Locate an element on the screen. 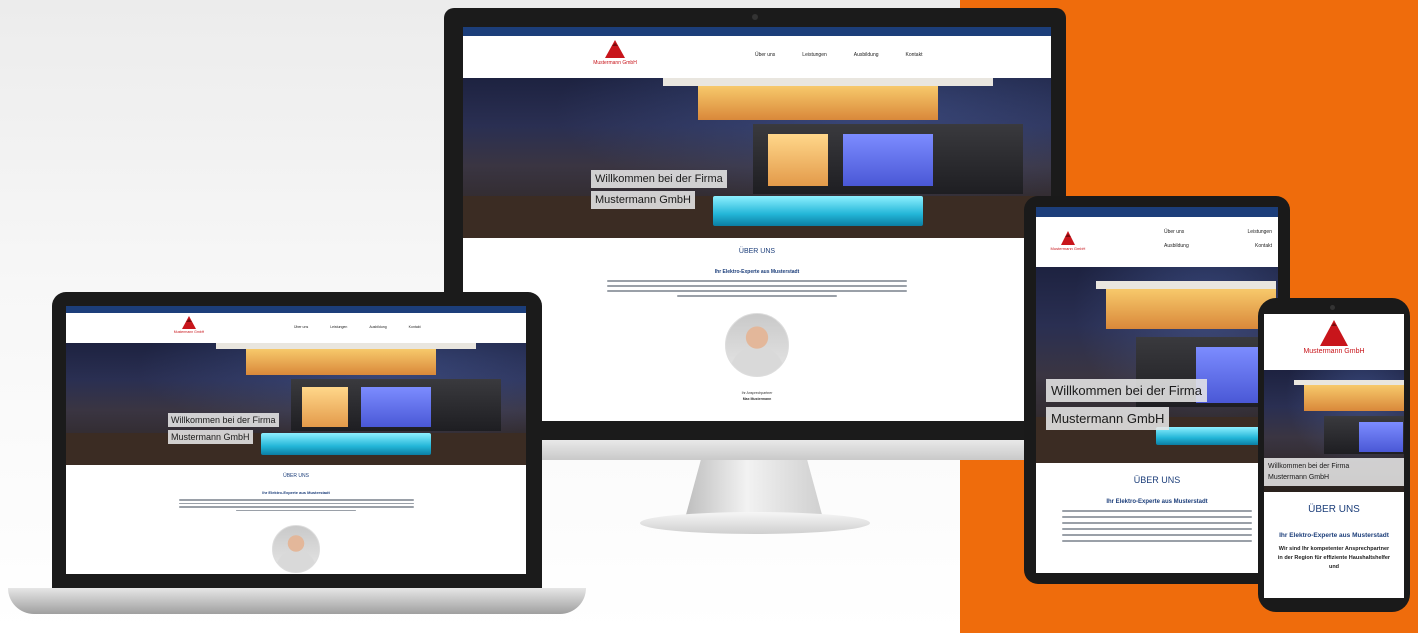 The height and width of the screenshot is (633, 1418). laptop-base is located at coordinates (297, 601).